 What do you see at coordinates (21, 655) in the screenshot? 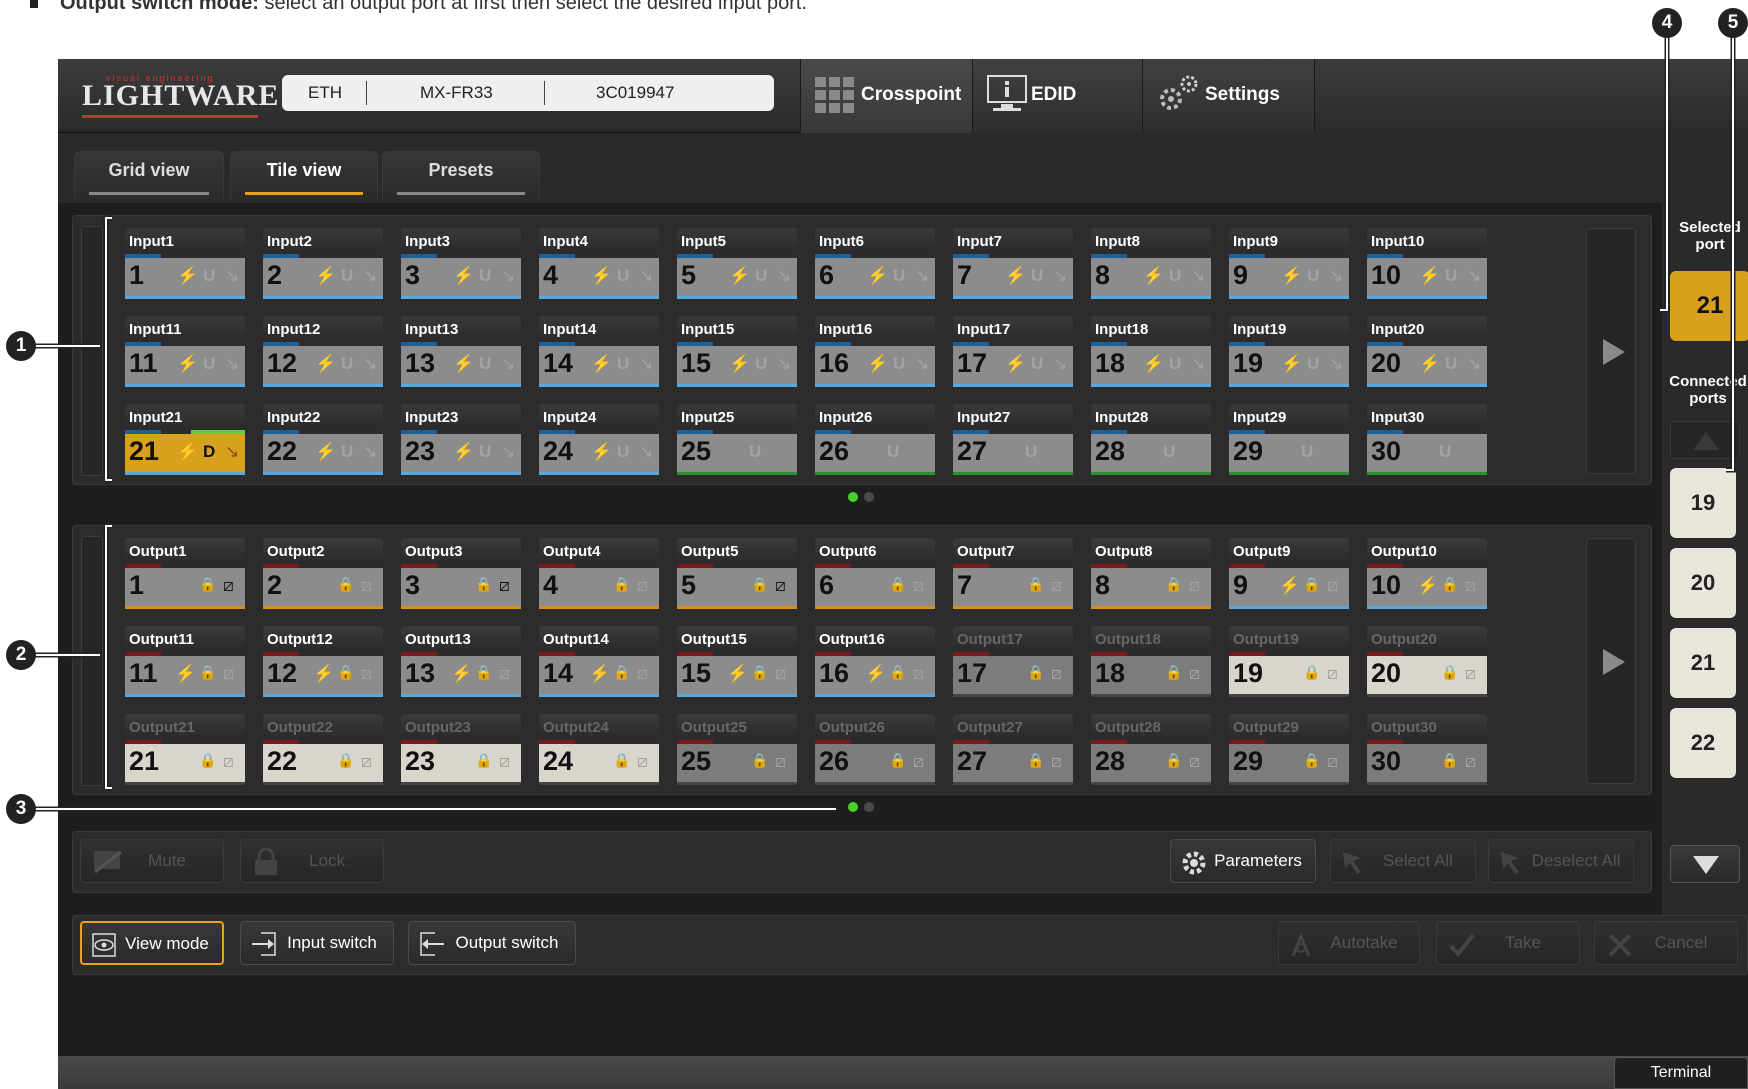
I see `callout-2: 2` at bounding box center [21, 655].